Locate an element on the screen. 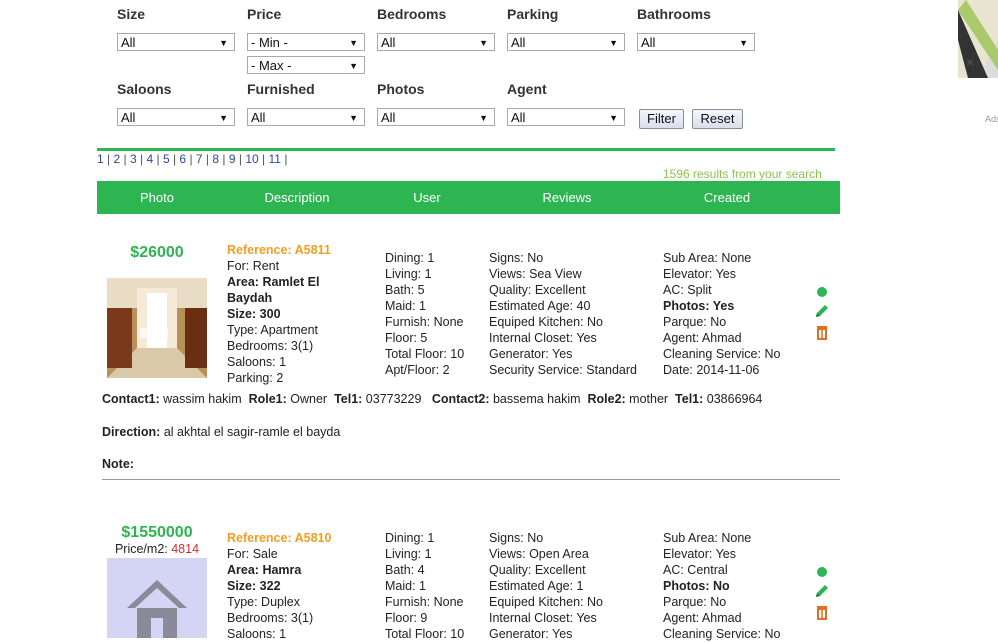 This screenshot has height=642, width=998. listing-type: Type: Apartment is located at coordinates (273, 330).